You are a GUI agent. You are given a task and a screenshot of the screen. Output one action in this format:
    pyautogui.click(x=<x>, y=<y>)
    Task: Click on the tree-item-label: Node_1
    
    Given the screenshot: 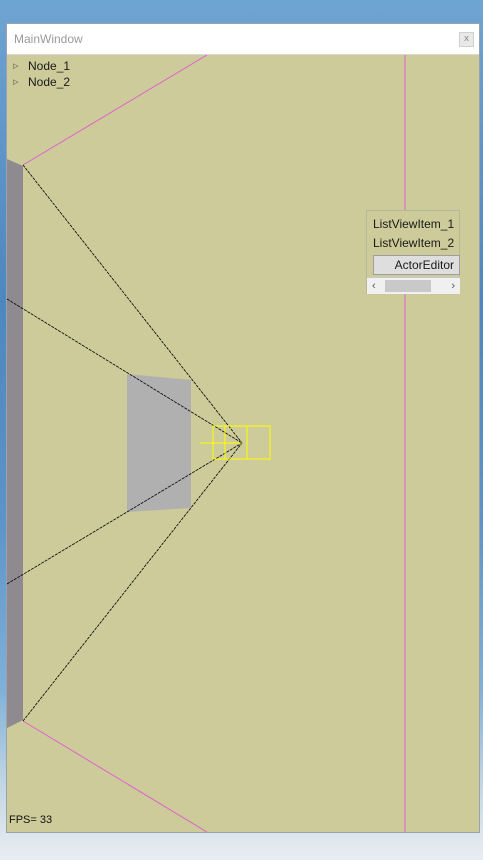 What is the action you would take?
    pyautogui.click(x=49, y=66)
    